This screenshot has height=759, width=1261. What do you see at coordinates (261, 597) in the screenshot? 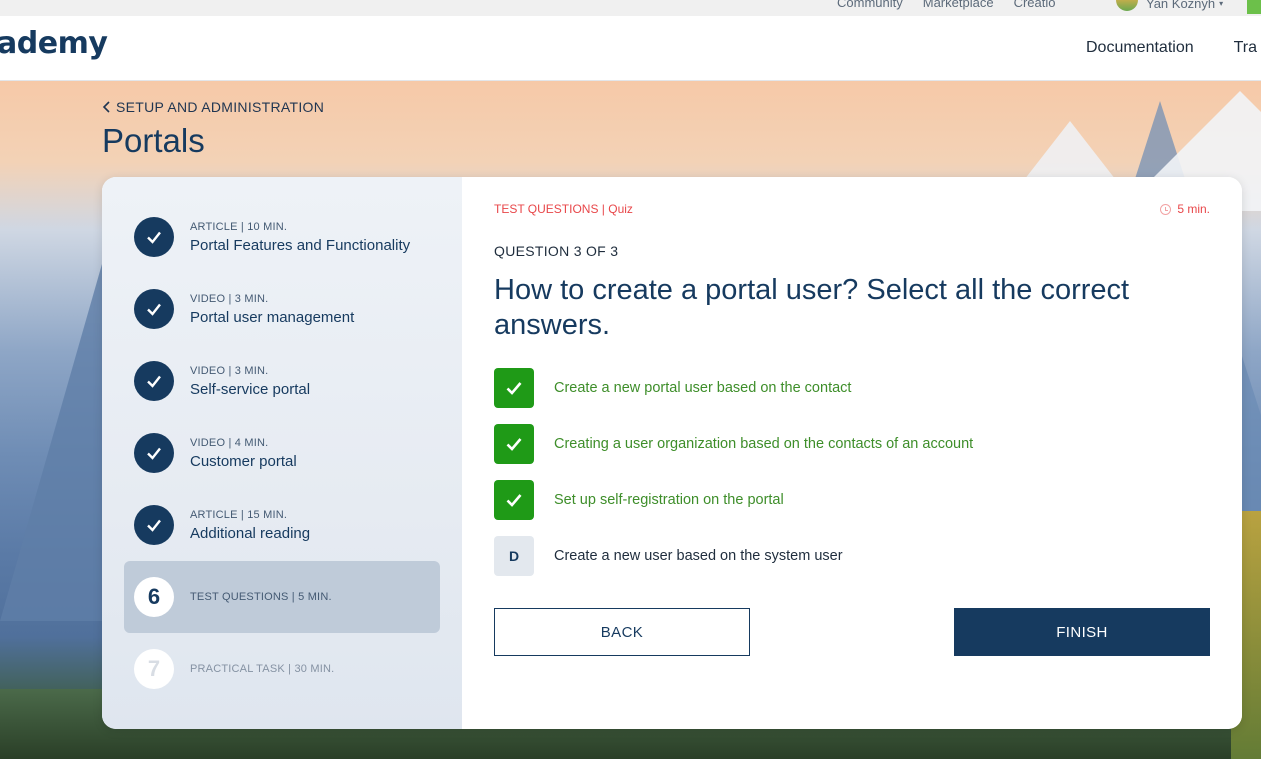
I see `step-meta: TEST QUESTIONS | 5 MIN.` at bounding box center [261, 597].